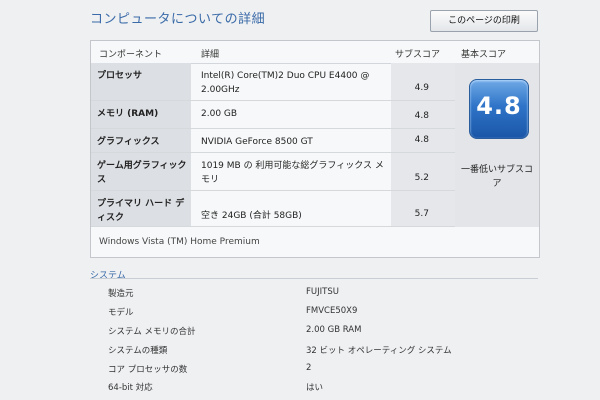 This screenshot has width=600, height=400. What do you see at coordinates (138, 351) in the screenshot?
I see `system-row-label: システムの種類` at bounding box center [138, 351].